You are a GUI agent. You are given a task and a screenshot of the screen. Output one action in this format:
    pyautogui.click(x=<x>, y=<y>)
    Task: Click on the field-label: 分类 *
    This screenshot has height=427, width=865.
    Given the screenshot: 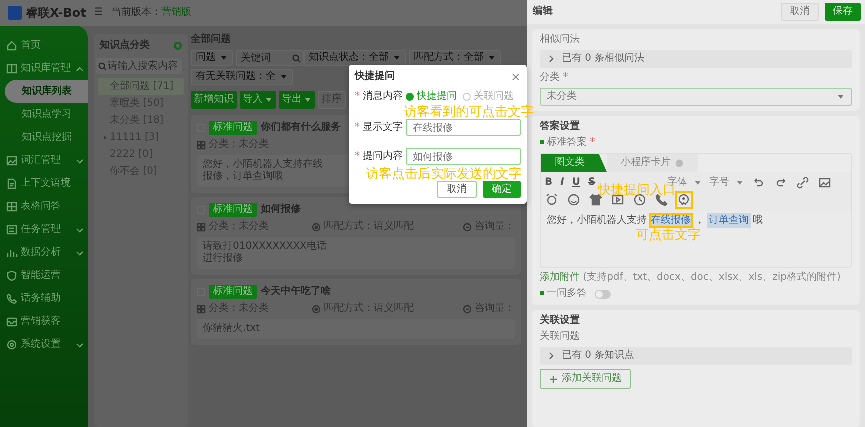 What is the action you would take?
    pyautogui.click(x=555, y=78)
    